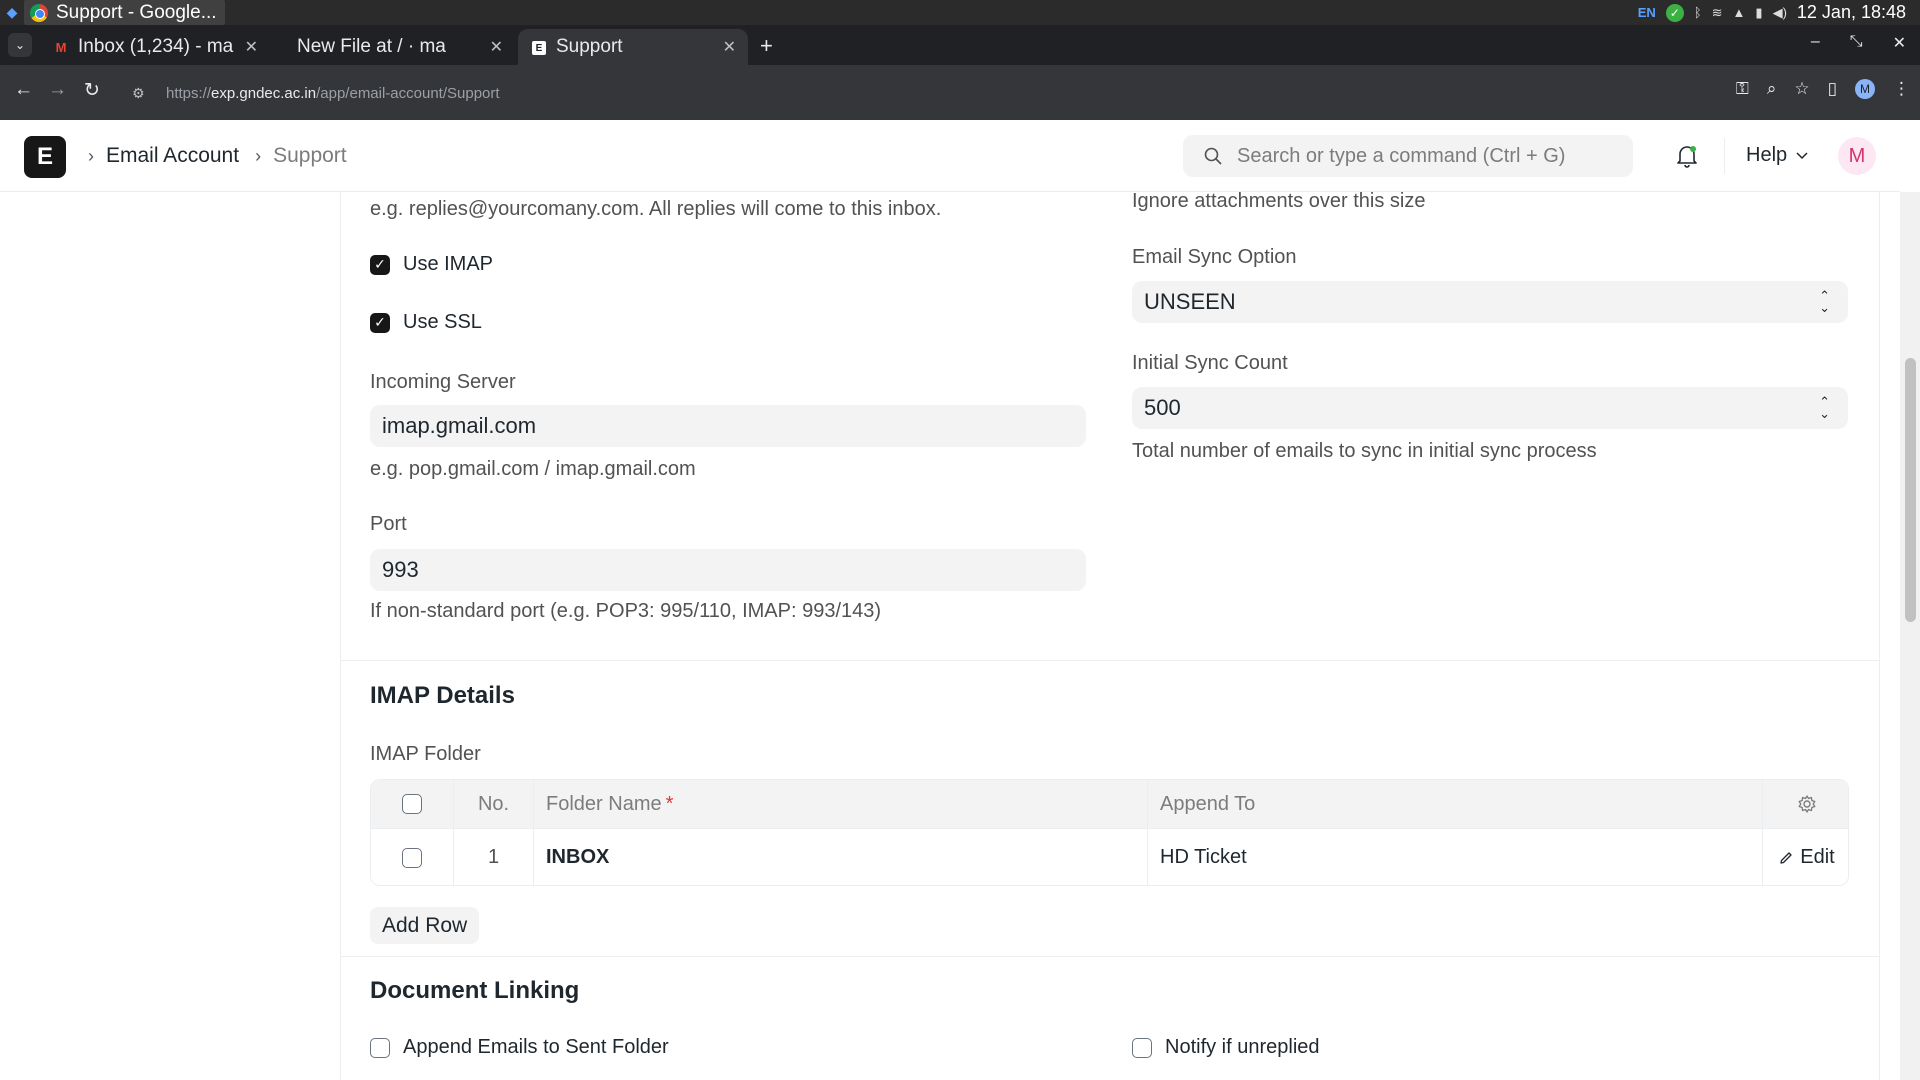 The width and height of the screenshot is (1920, 1080). I want to click on restore-icon: ⤡, so click(1856, 43).